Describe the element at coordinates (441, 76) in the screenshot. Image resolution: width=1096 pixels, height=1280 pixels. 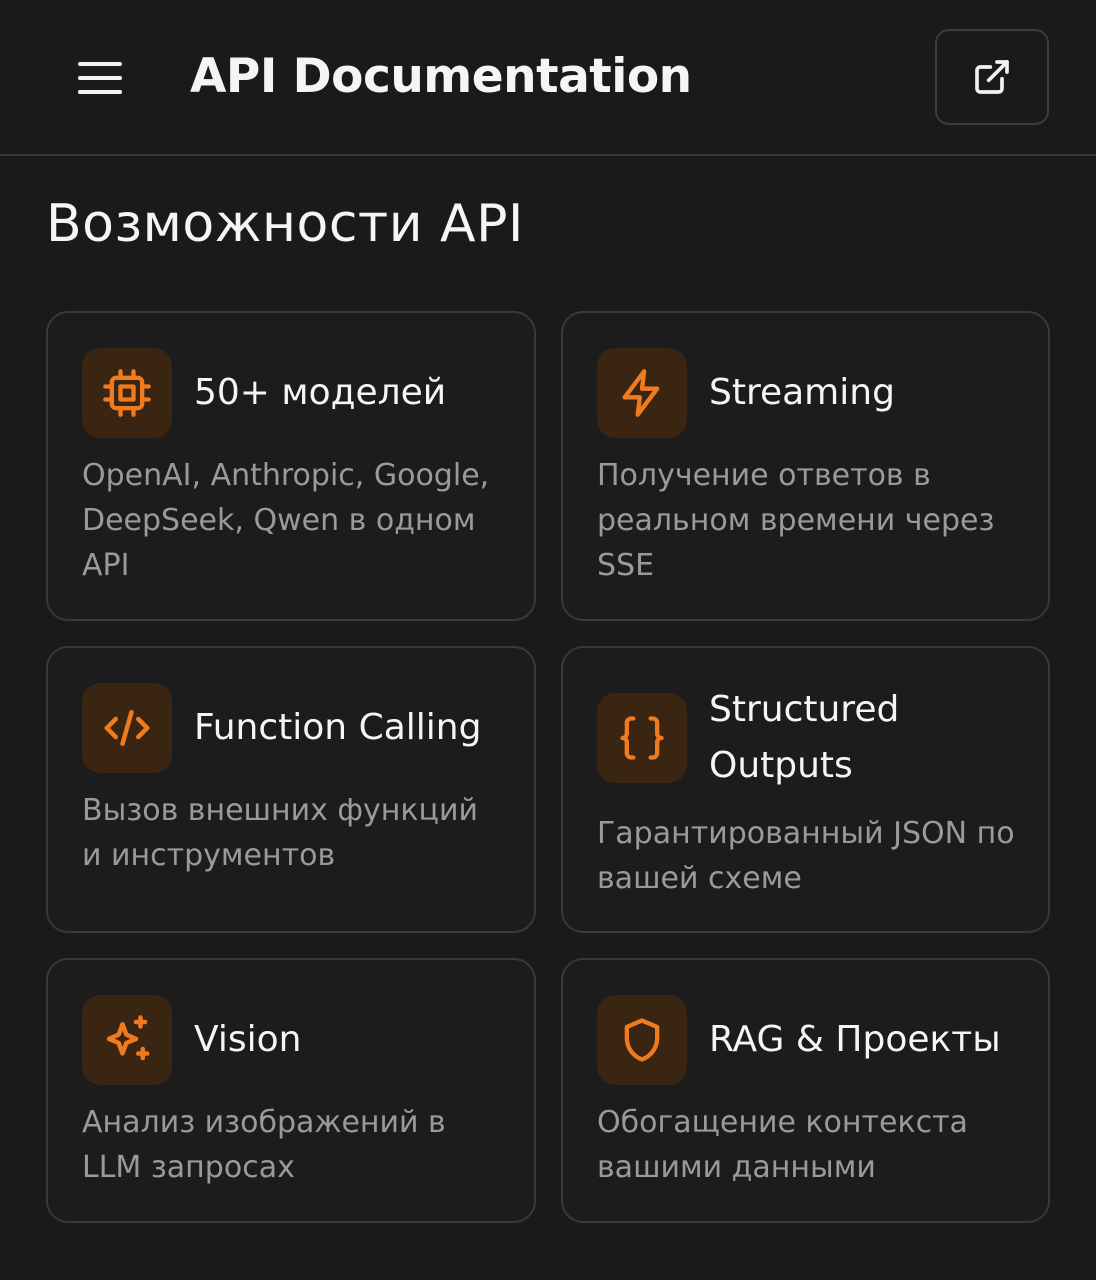
I see `page-title: API Documentation` at that location.